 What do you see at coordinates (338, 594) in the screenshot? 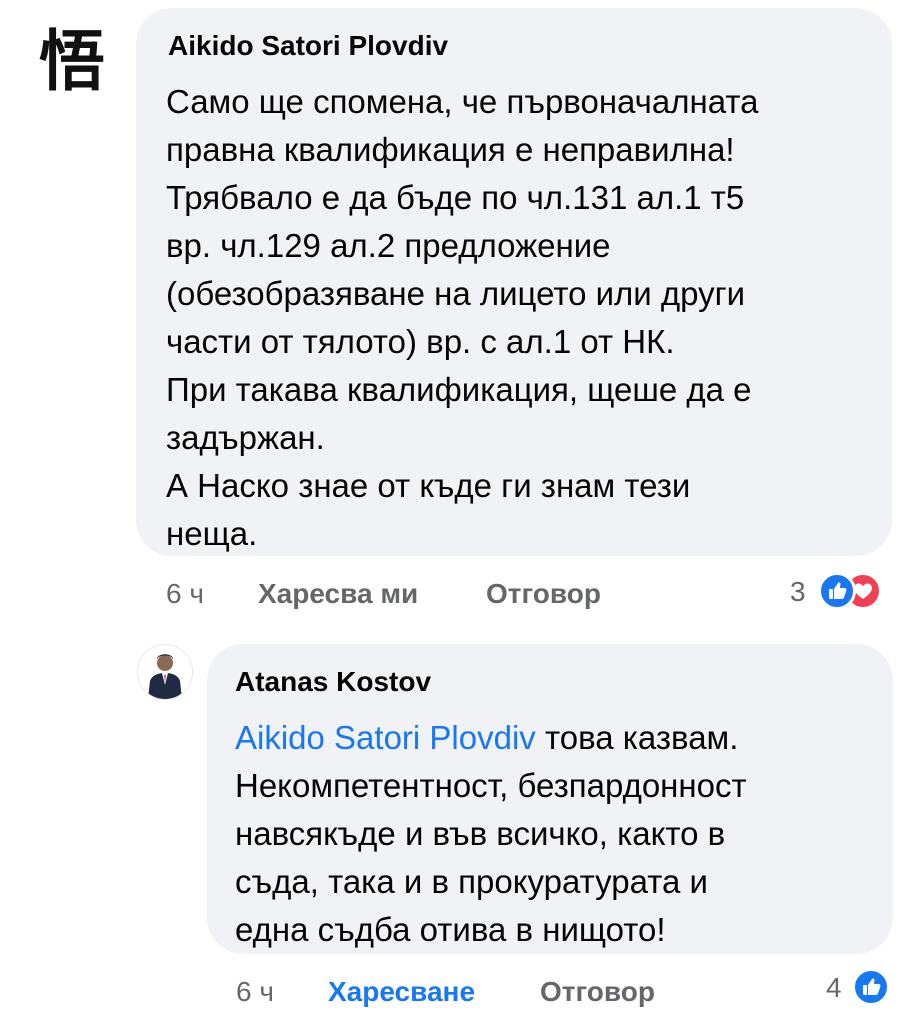
I see `like-button: Харесва ми` at bounding box center [338, 594].